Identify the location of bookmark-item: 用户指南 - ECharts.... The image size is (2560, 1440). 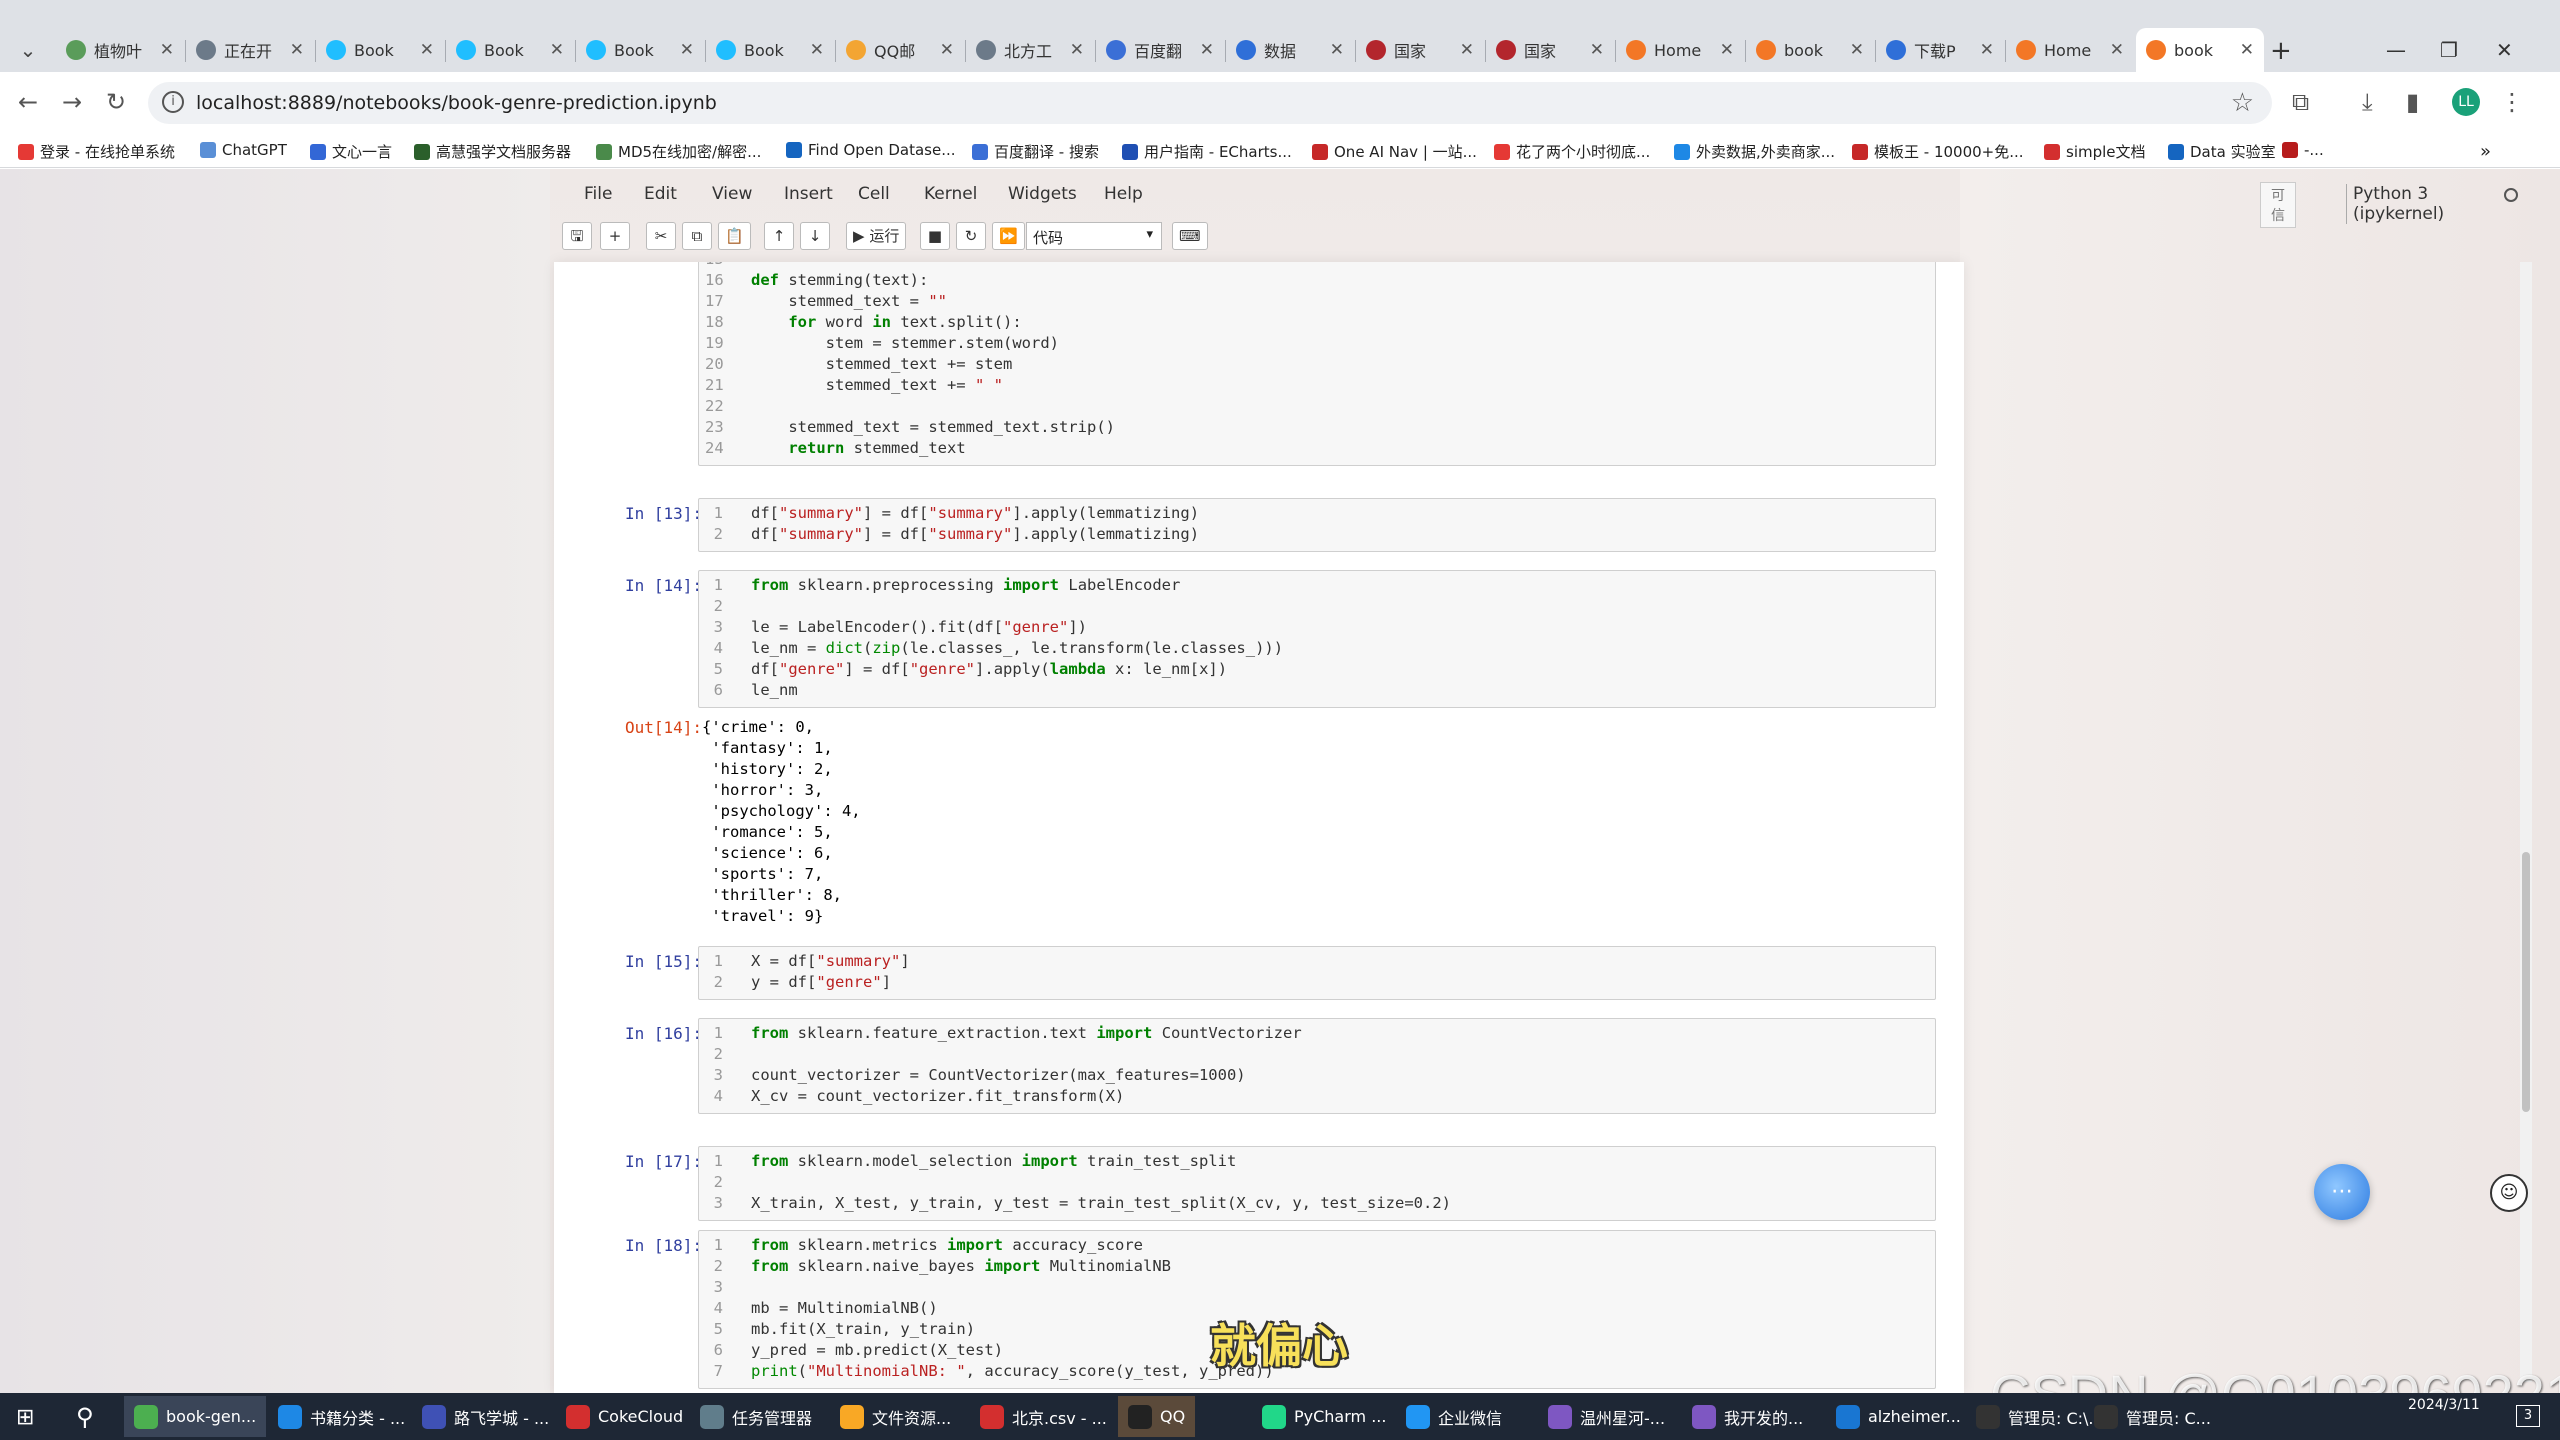
(1207, 151).